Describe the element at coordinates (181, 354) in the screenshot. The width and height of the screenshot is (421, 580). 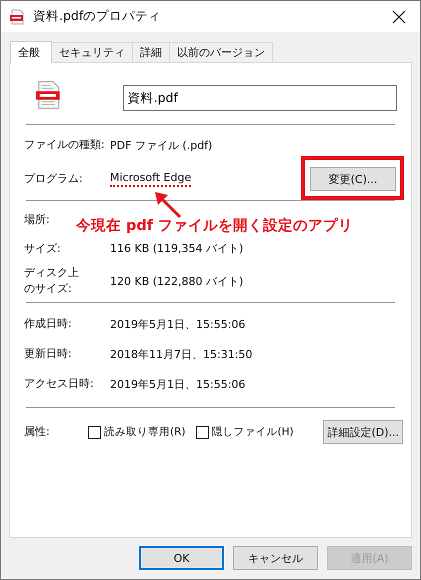
I see `field-value: 2018年11月7日、15:31:50` at that location.